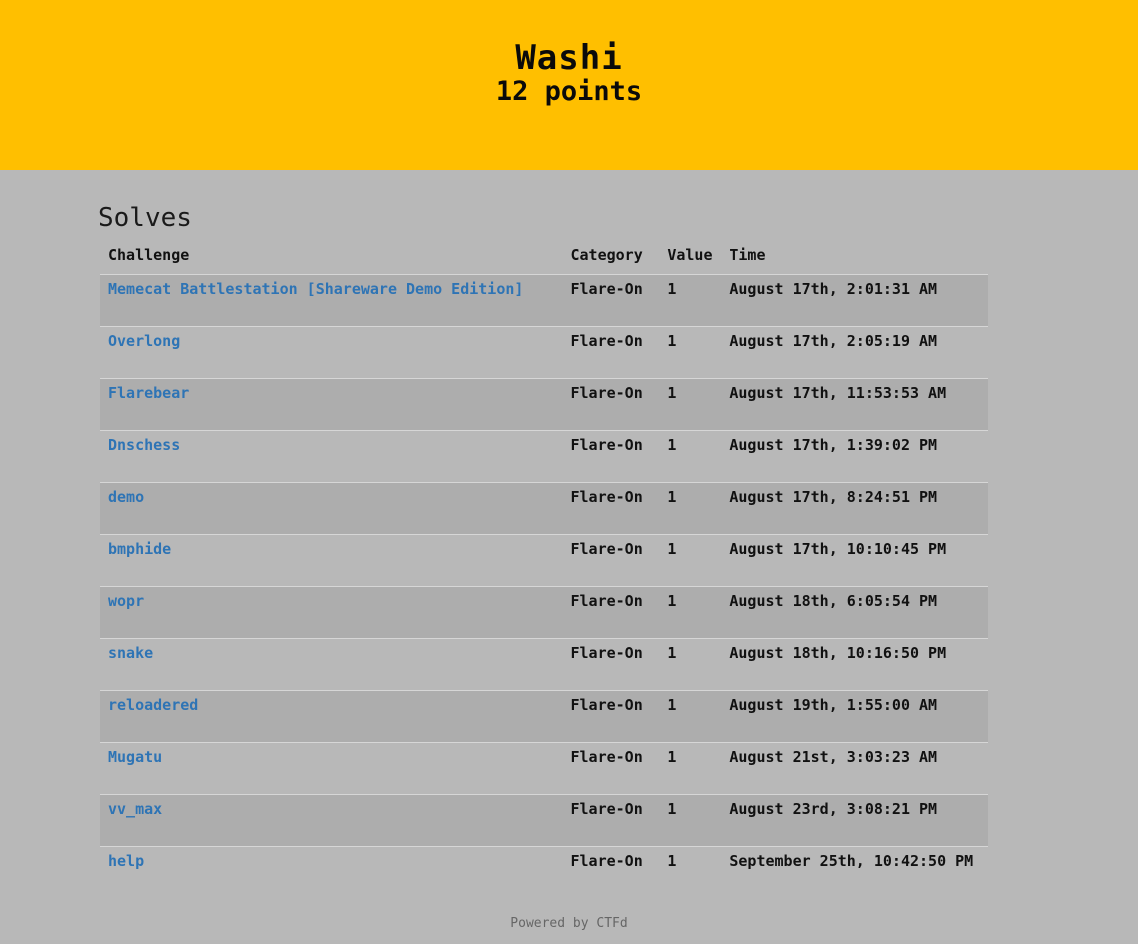 The height and width of the screenshot is (944, 1138). What do you see at coordinates (126, 497) in the screenshot?
I see `challenge-link: demo` at bounding box center [126, 497].